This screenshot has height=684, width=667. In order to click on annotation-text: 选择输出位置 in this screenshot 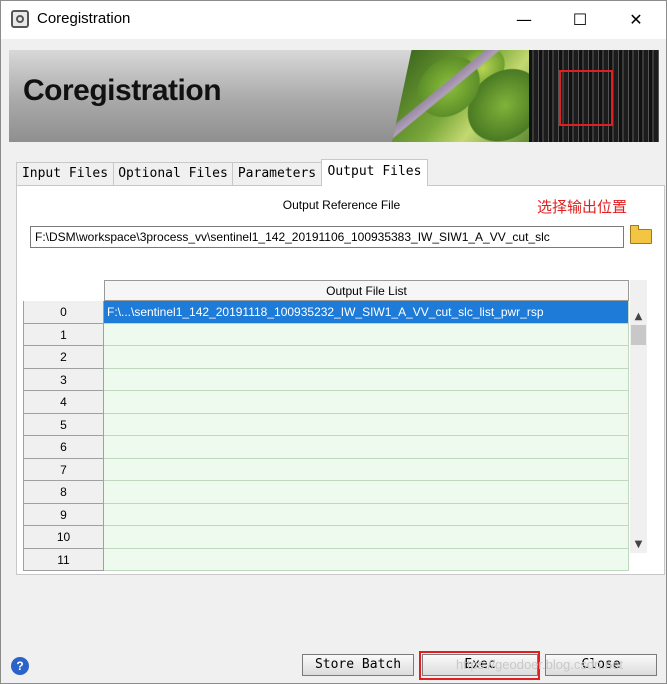, I will do `click(582, 207)`.